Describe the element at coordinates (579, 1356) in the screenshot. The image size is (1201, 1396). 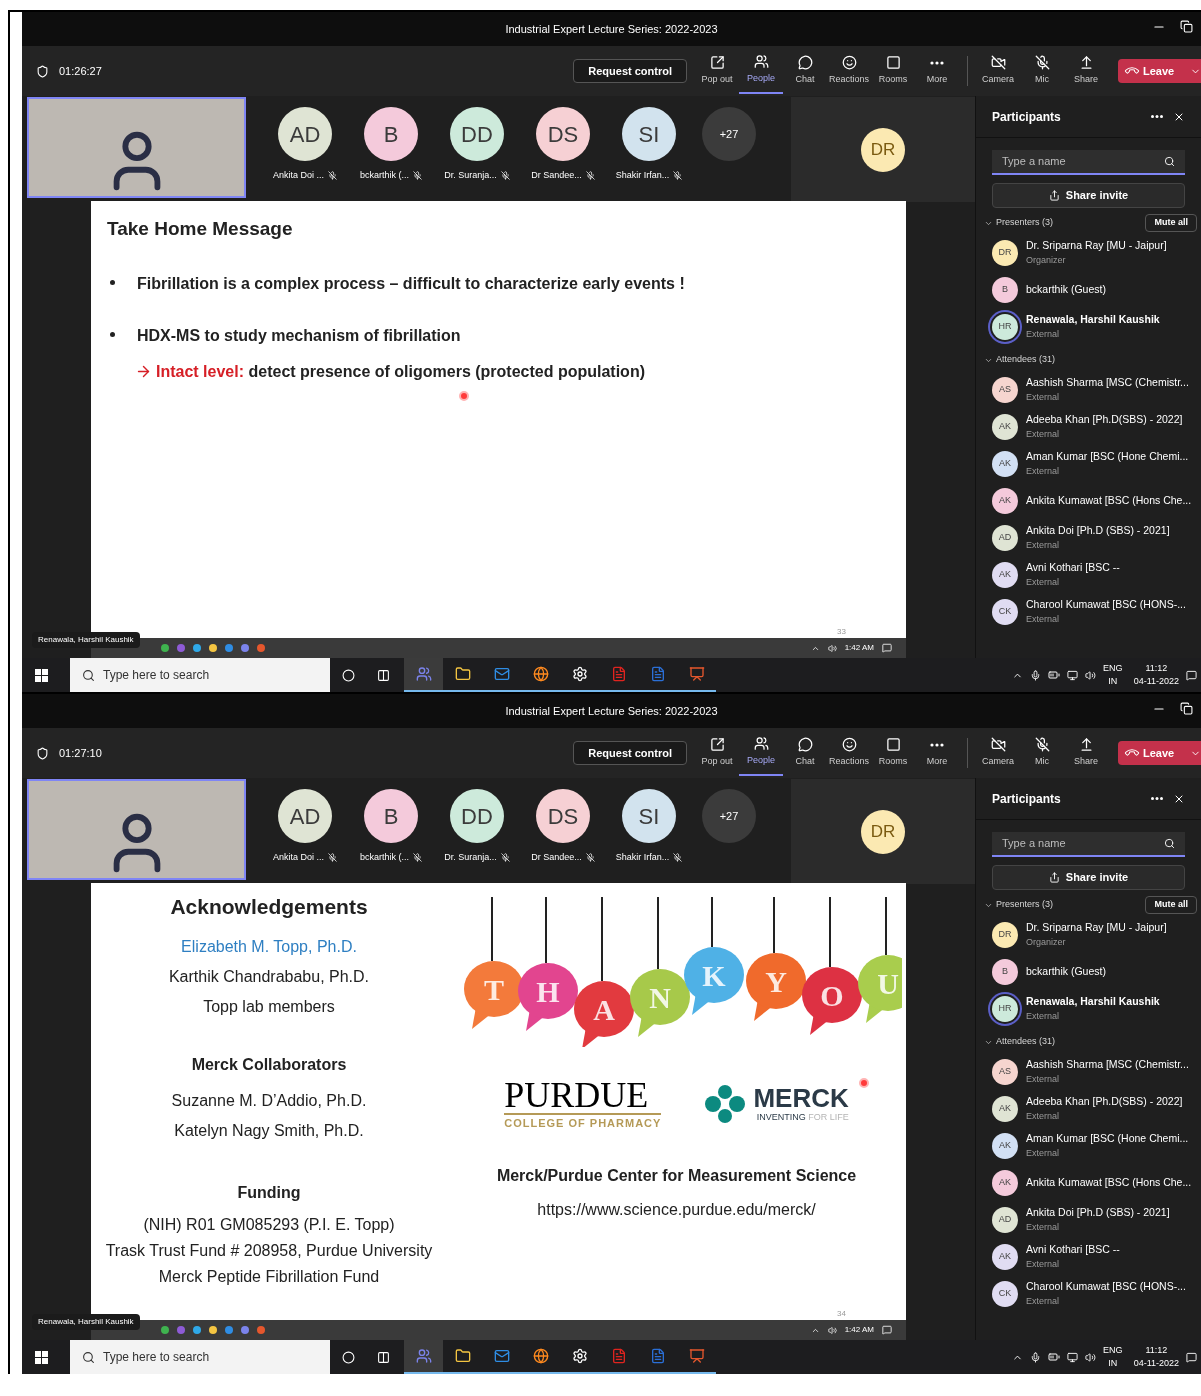
I see `settings-icon` at that location.